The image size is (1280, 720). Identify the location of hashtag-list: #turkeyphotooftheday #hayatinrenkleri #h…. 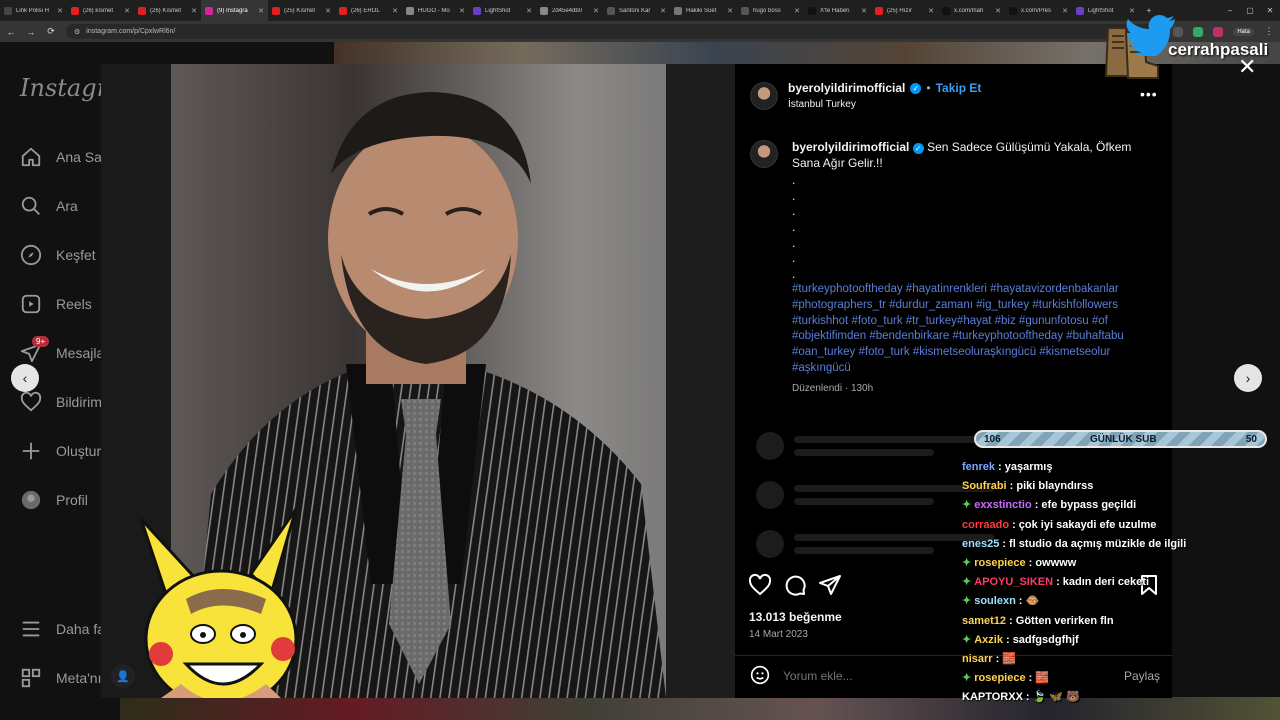
(972, 329).